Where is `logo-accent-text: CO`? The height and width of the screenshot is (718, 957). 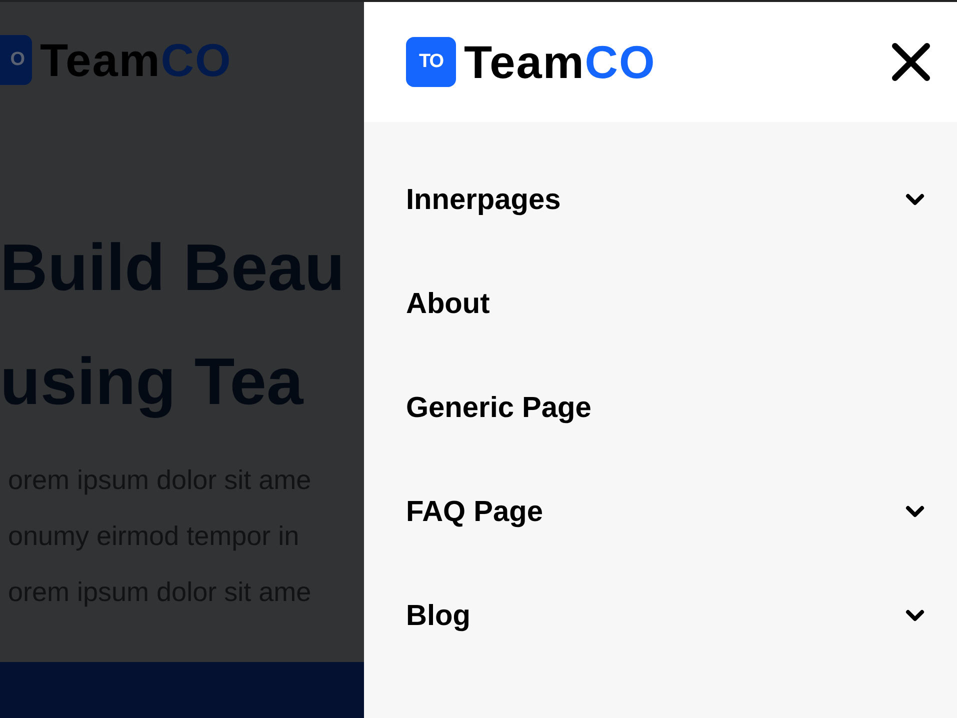 logo-accent-text: CO is located at coordinates (620, 62).